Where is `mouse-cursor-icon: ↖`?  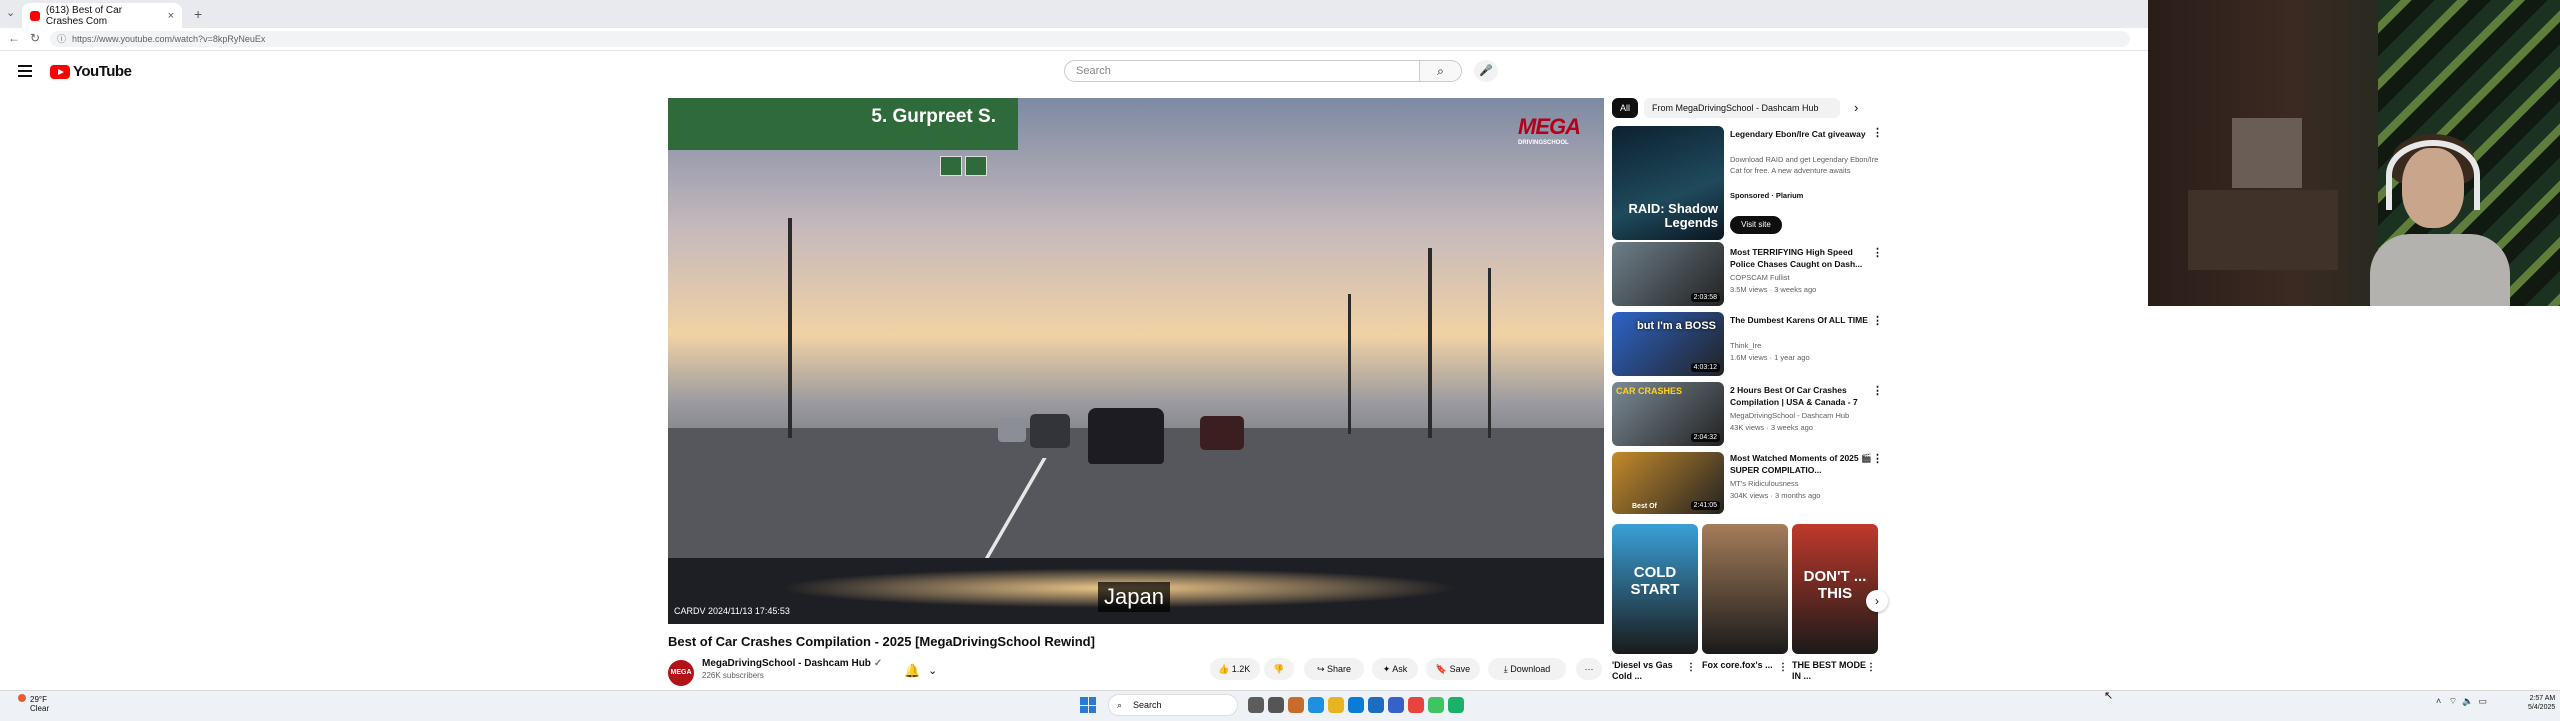 mouse-cursor-icon: ↖ is located at coordinates (2109, 696).